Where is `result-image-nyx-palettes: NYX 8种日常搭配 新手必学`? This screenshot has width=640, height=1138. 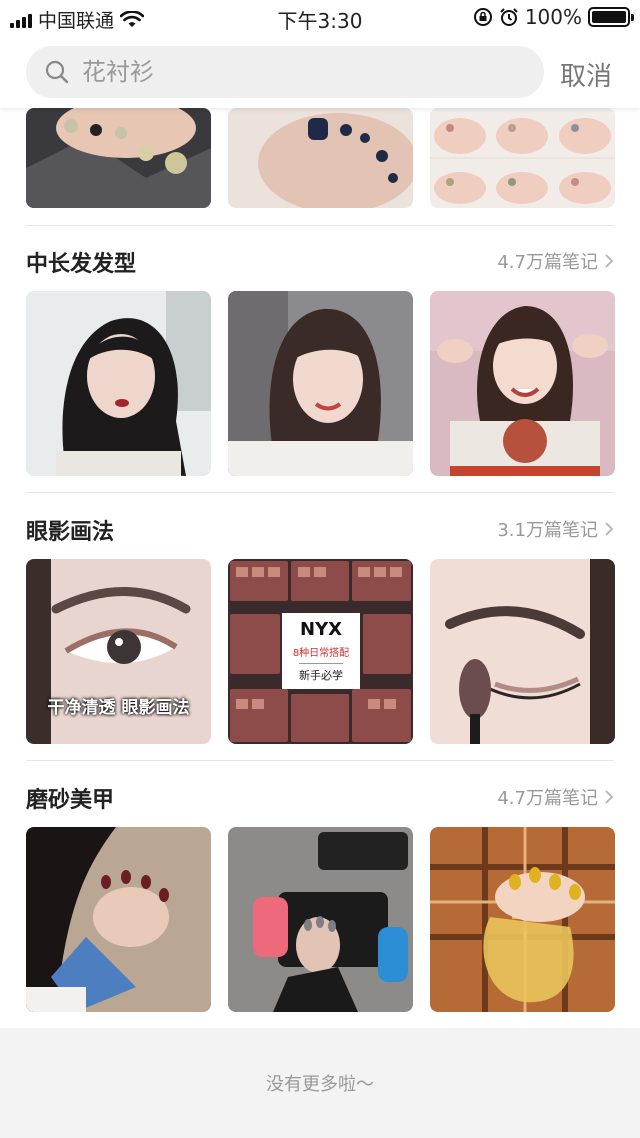 result-image-nyx-palettes: NYX 8种日常搭配 新手必学 is located at coordinates (320, 651).